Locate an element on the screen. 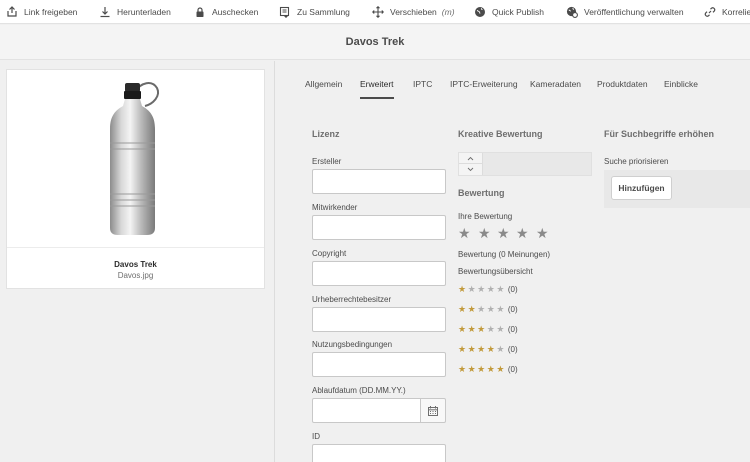  lock-icon is located at coordinates (200, 12).